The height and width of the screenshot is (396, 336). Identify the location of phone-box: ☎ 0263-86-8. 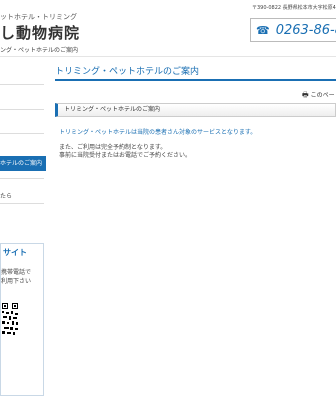
(293, 30).